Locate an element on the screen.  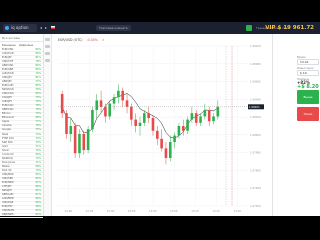
time-tick-label: 12:50 is located at coordinates (111, 211).